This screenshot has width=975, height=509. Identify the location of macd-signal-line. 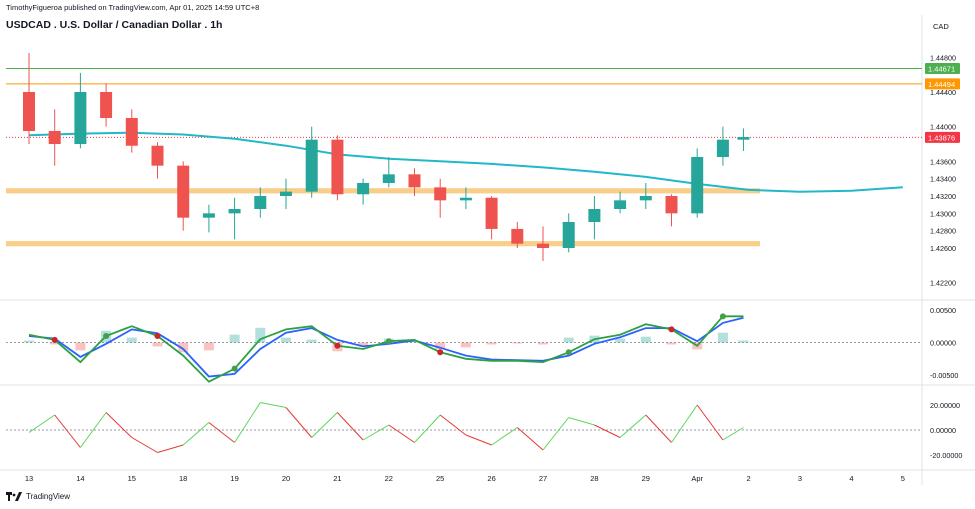
(386, 347).